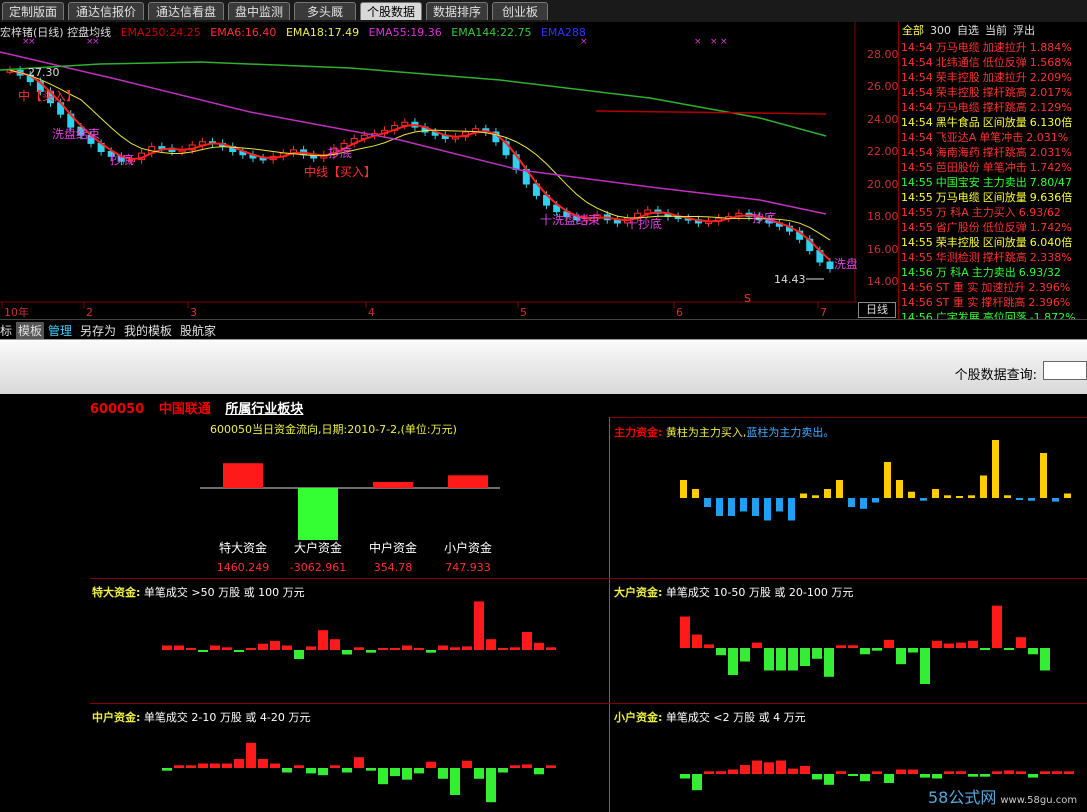 This screenshot has height=812, width=1087. I want to click on alert-row: 14:54 海南海药 撑杆跳高 2.031%, so click(993, 152).